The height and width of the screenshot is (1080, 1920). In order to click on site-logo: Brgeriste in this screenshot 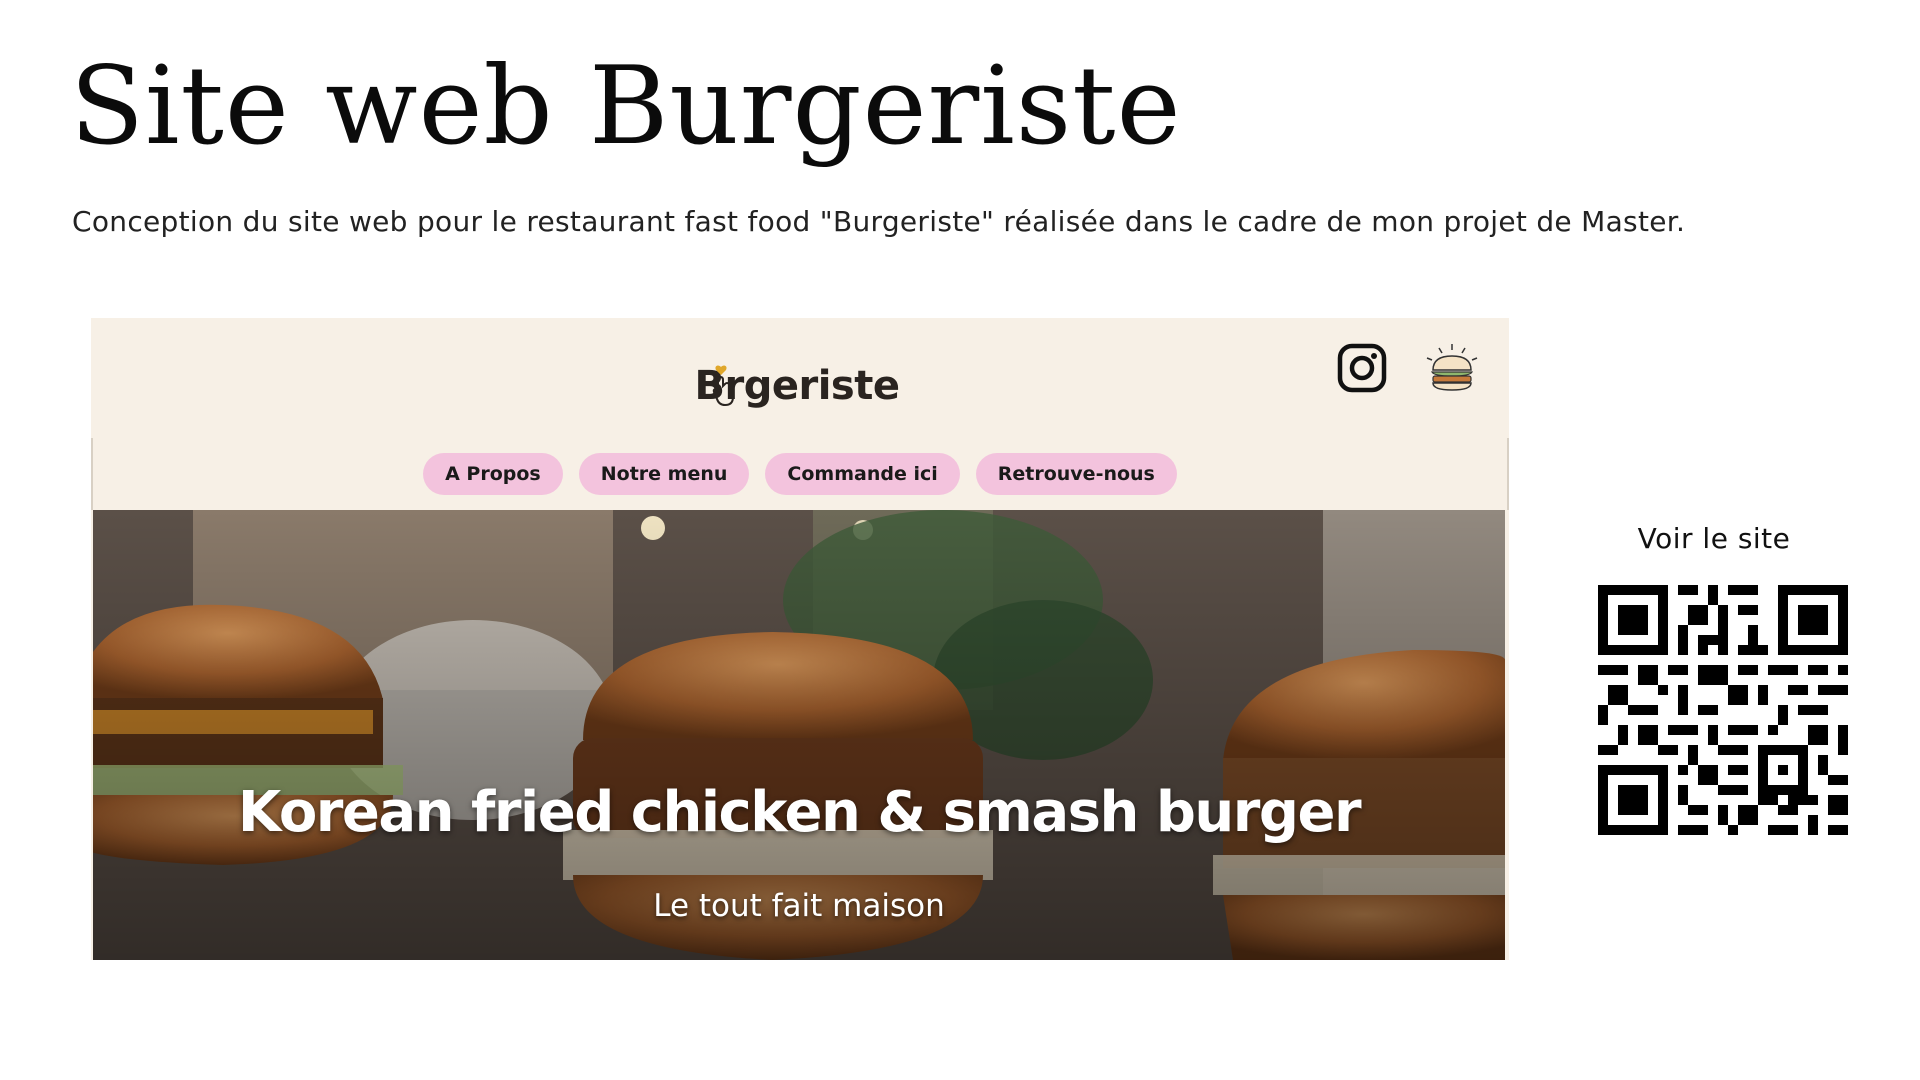, I will do `click(797, 386)`.